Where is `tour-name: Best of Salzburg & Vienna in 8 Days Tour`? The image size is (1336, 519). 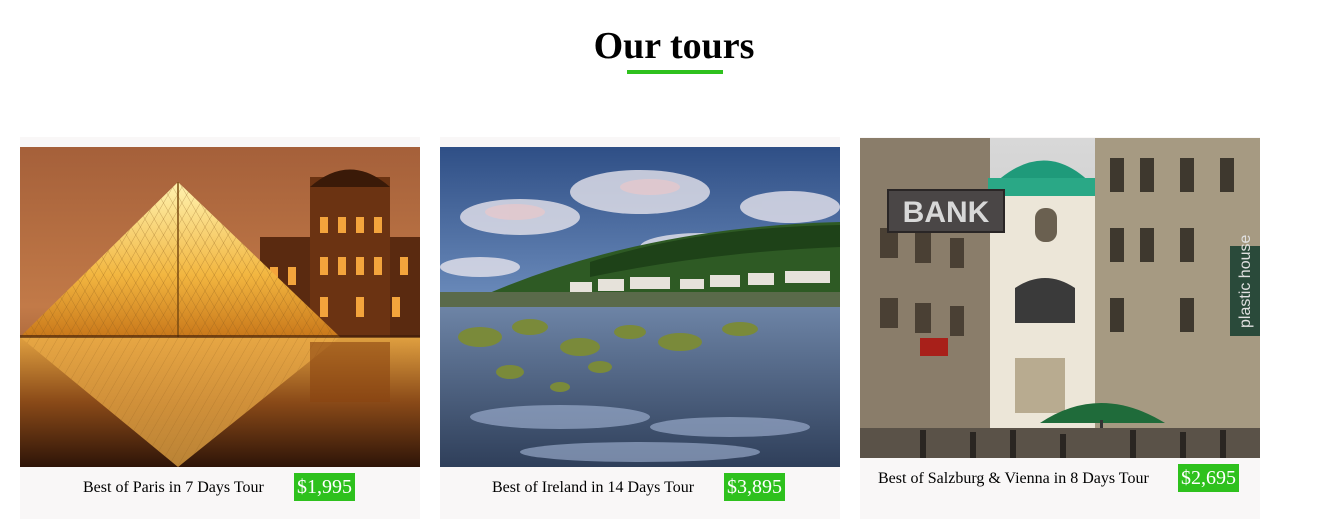
tour-name: Best of Salzburg & Vienna in 8 Days Tour is located at coordinates (1013, 478).